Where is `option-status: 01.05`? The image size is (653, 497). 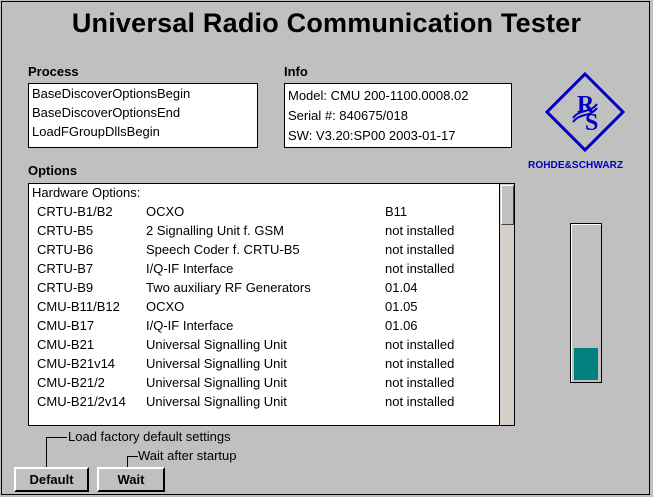
option-status: 01.05 is located at coordinates (401, 306).